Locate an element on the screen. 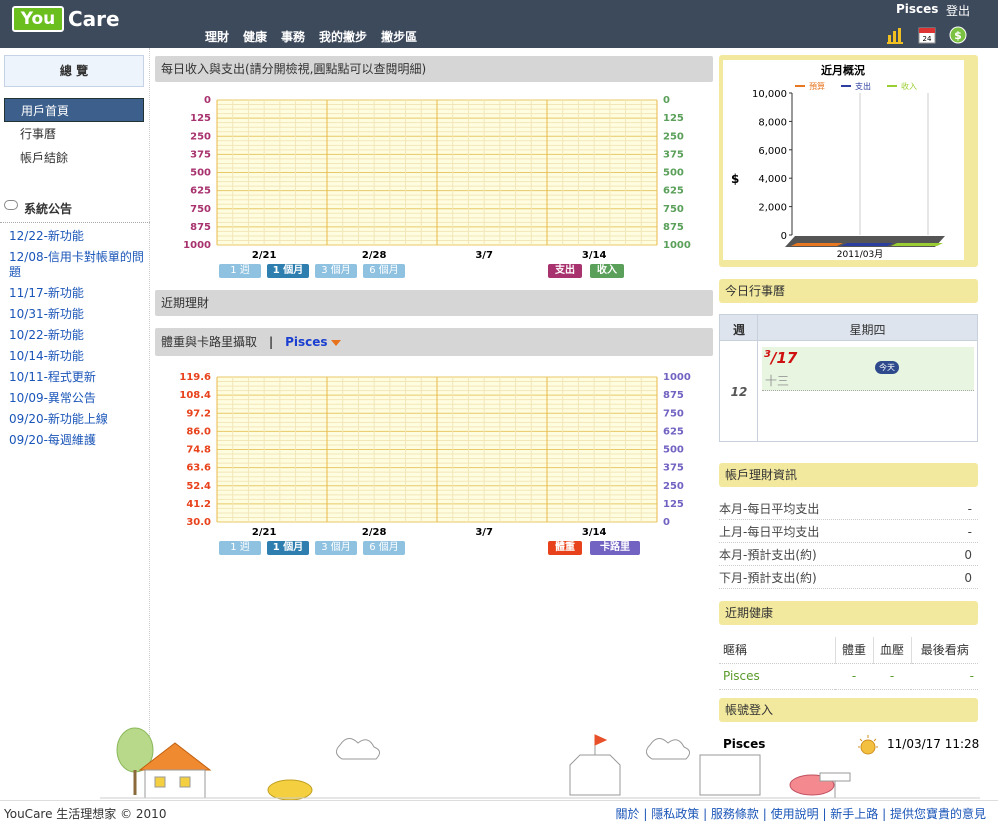 This screenshot has width=998, height=828. user-name: Pisces is located at coordinates (917, 9).